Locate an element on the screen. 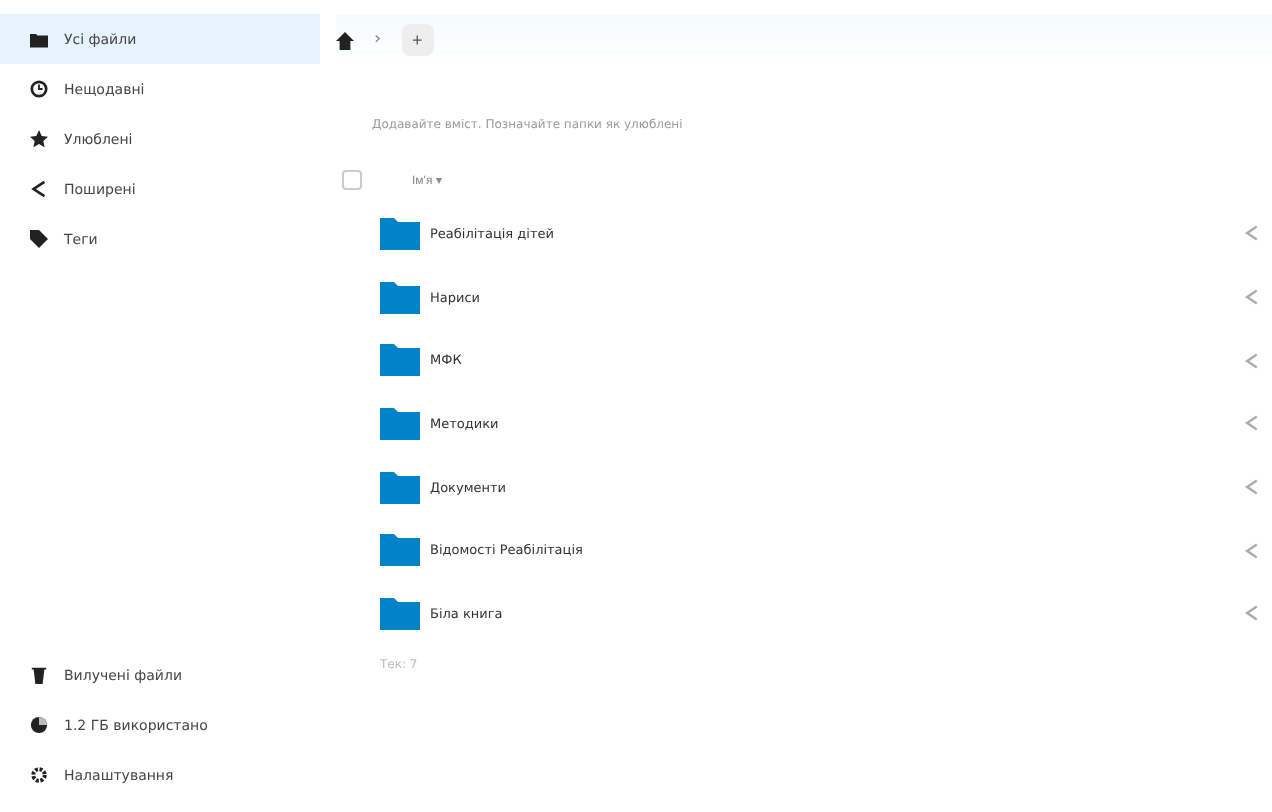 The image size is (1272, 812). settings-icon is located at coordinates (39, 775).